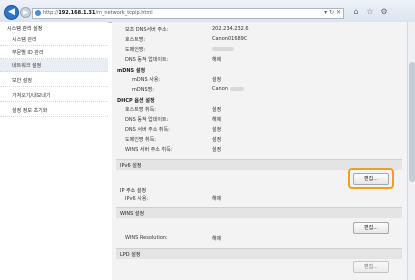 This screenshot has width=415, height=280. I want to click on vertical-scrollbar, so click(411, 151).